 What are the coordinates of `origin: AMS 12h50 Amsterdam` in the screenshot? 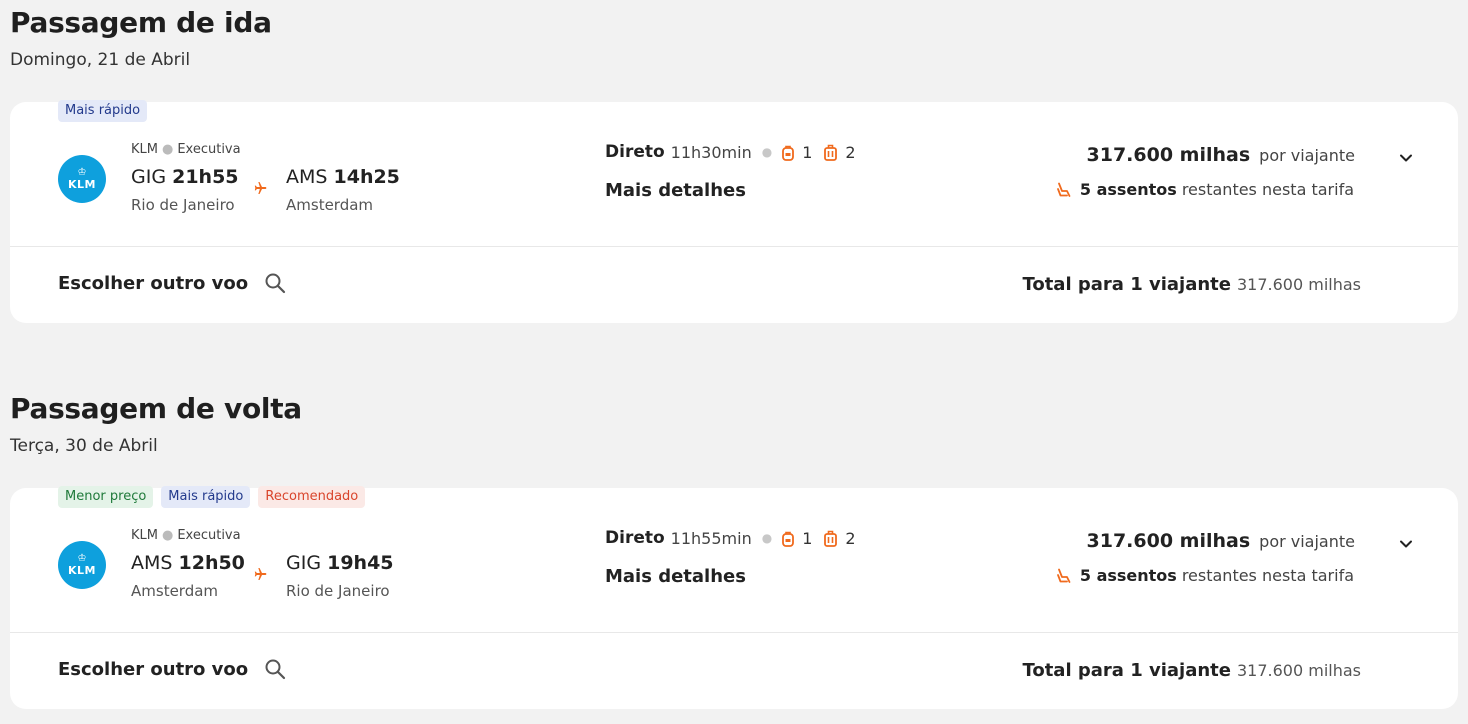 It's located at (188, 576).